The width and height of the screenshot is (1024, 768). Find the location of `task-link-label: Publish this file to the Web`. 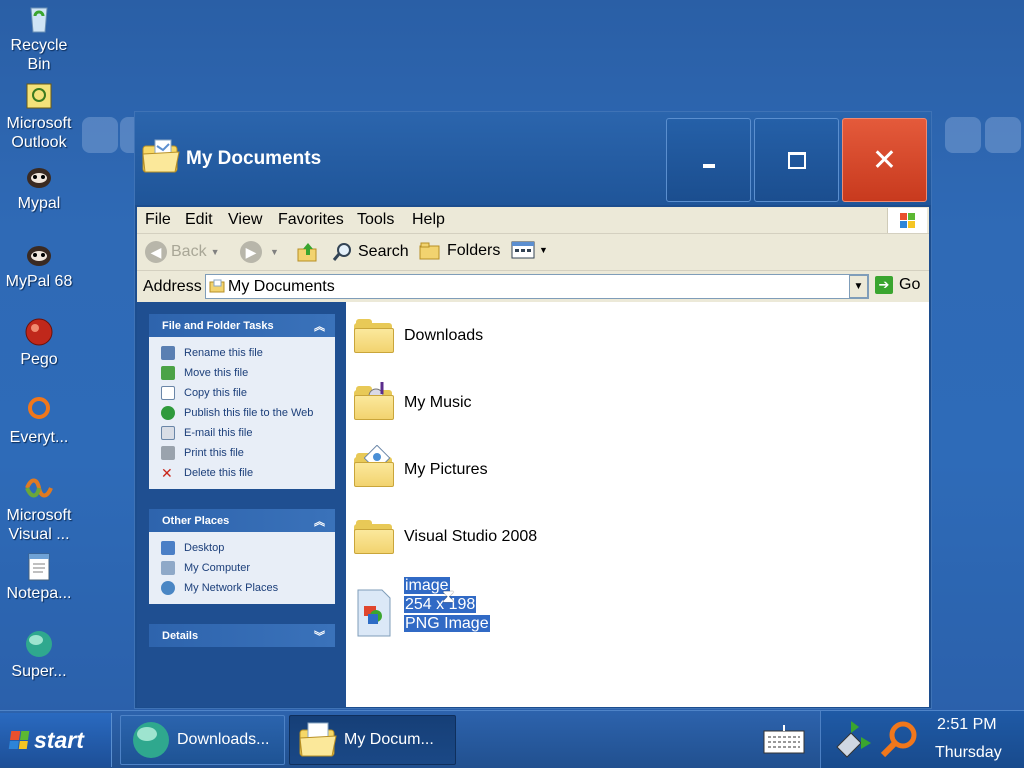

task-link-label: Publish this file to the Web is located at coordinates (249, 413).